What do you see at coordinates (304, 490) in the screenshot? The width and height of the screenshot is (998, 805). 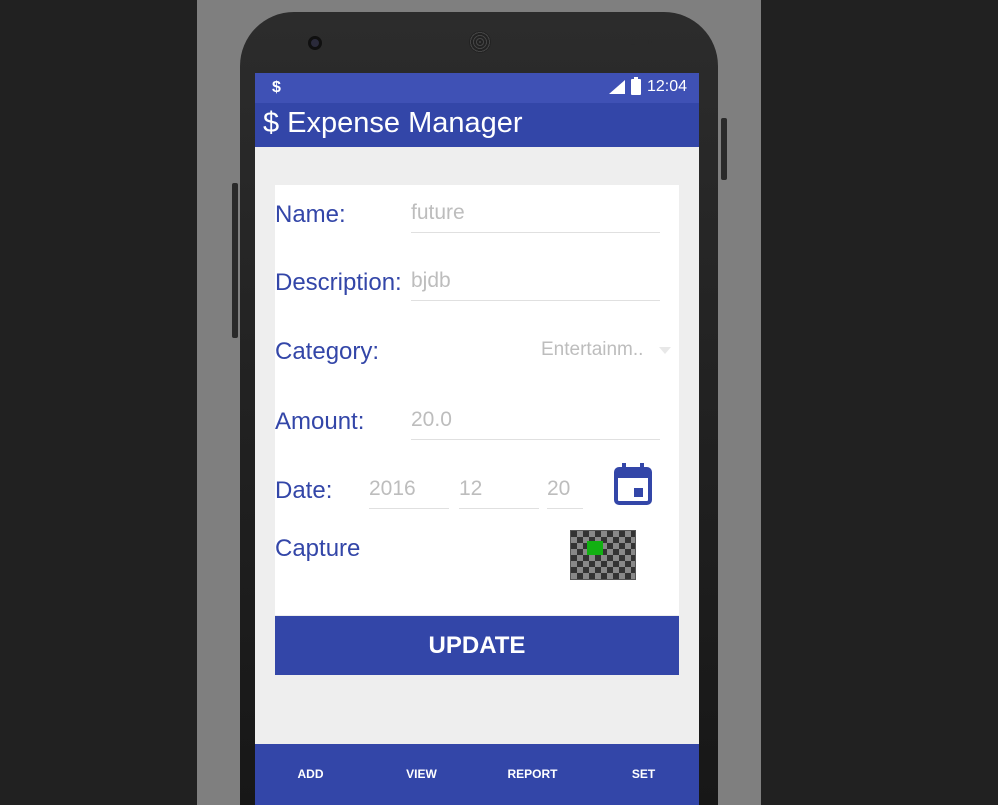 I see `date-label: Date:` at bounding box center [304, 490].